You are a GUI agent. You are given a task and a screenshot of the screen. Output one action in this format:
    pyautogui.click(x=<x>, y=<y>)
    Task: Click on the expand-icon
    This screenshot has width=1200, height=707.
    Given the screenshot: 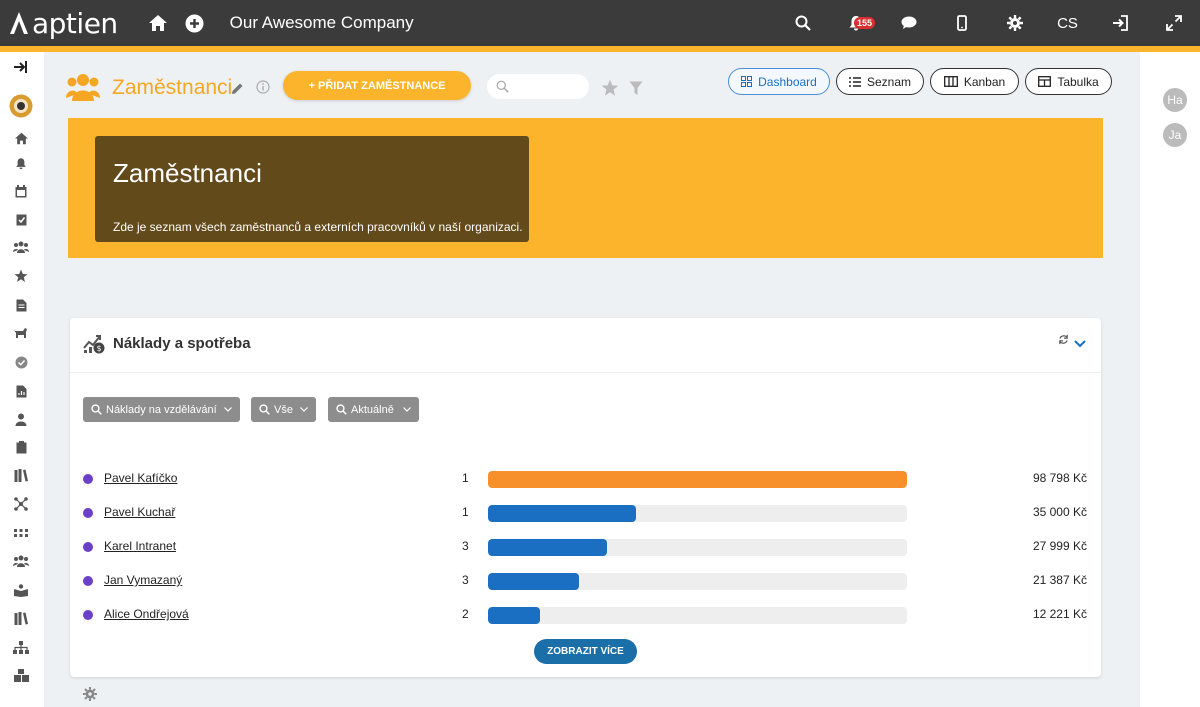 What is the action you would take?
    pyautogui.click(x=1173, y=23)
    